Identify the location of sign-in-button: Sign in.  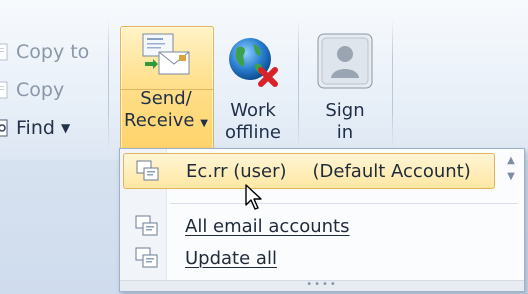
(345, 84).